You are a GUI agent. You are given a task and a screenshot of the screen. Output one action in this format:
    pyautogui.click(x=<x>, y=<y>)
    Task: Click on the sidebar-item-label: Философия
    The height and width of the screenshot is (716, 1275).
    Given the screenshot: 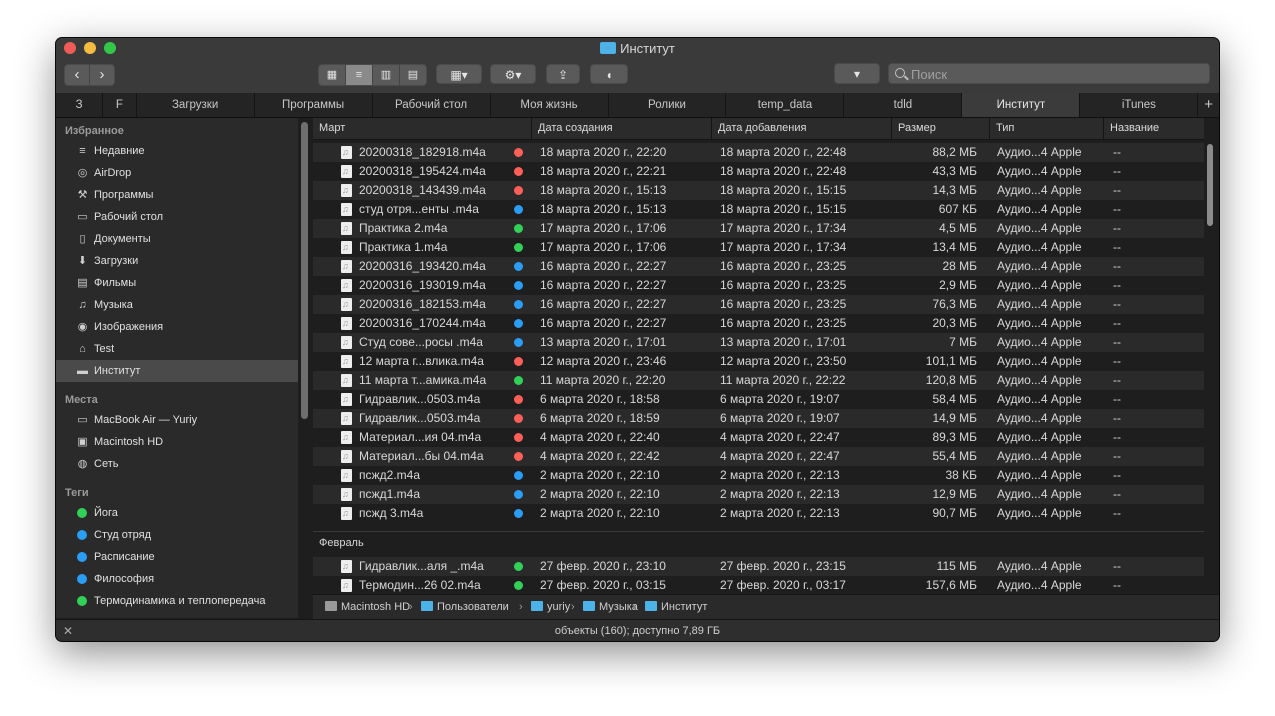 What is the action you would take?
    pyautogui.click(x=124, y=579)
    